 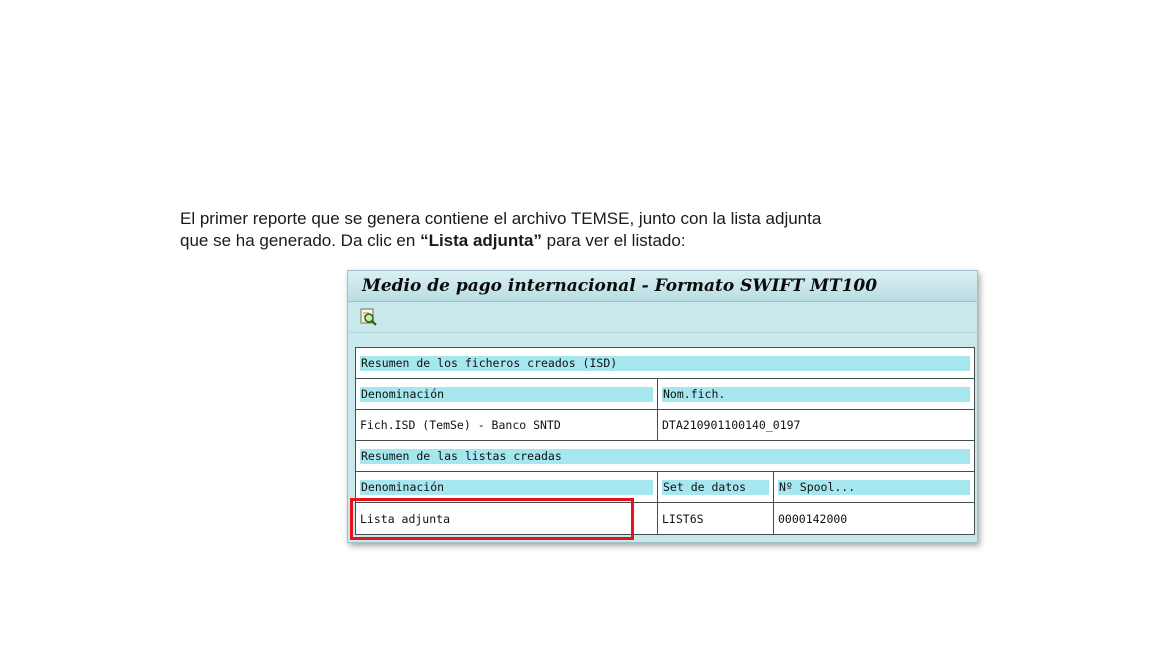 I want to click on application-toolbar, so click(x=662, y=317).